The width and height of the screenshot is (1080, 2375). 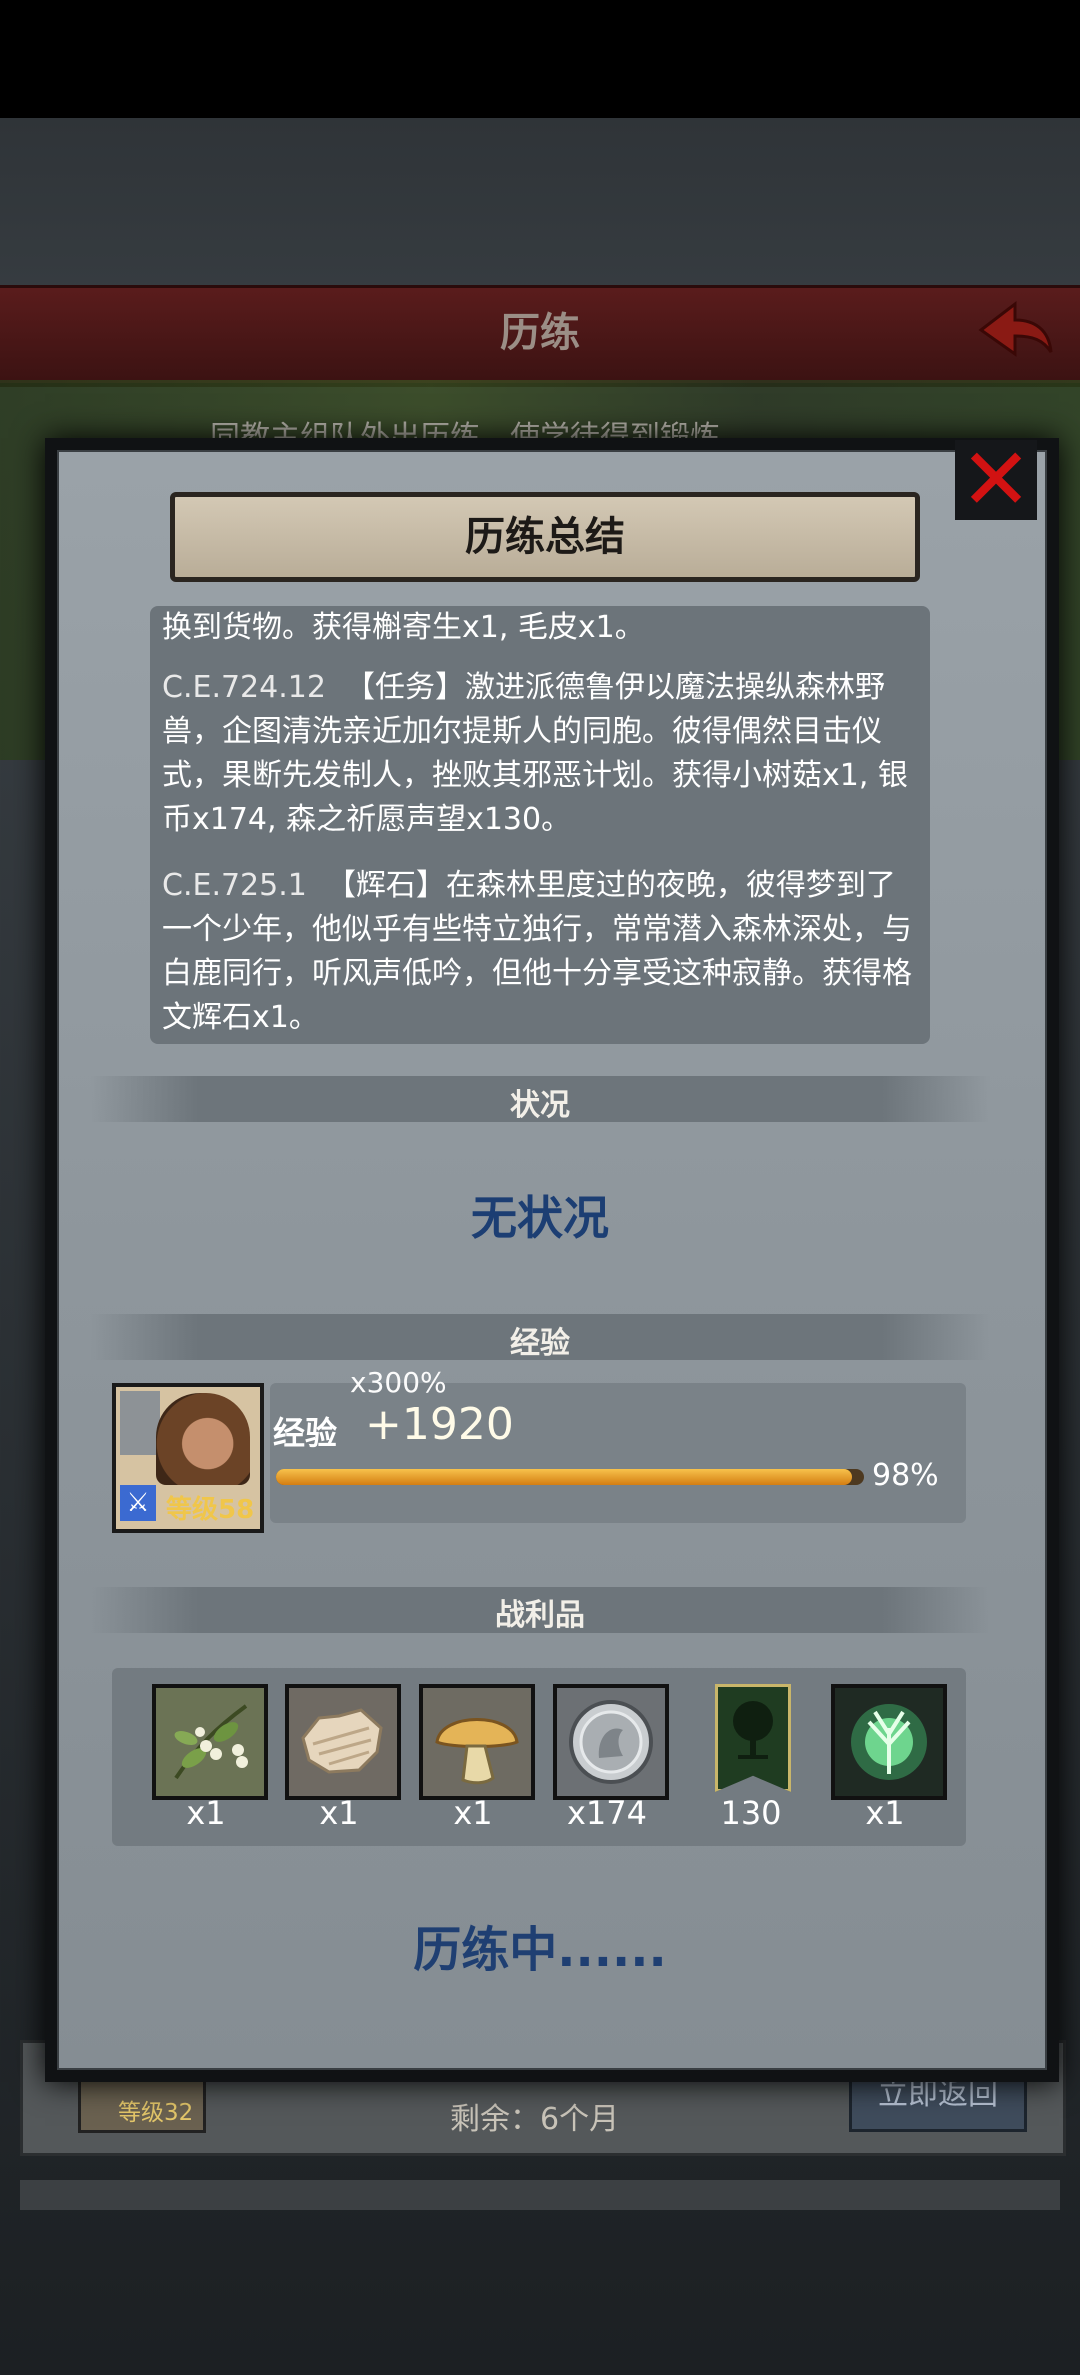 What do you see at coordinates (540, 1218) in the screenshot?
I see `status-value: 无状况` at bounding box center [540, 1218].